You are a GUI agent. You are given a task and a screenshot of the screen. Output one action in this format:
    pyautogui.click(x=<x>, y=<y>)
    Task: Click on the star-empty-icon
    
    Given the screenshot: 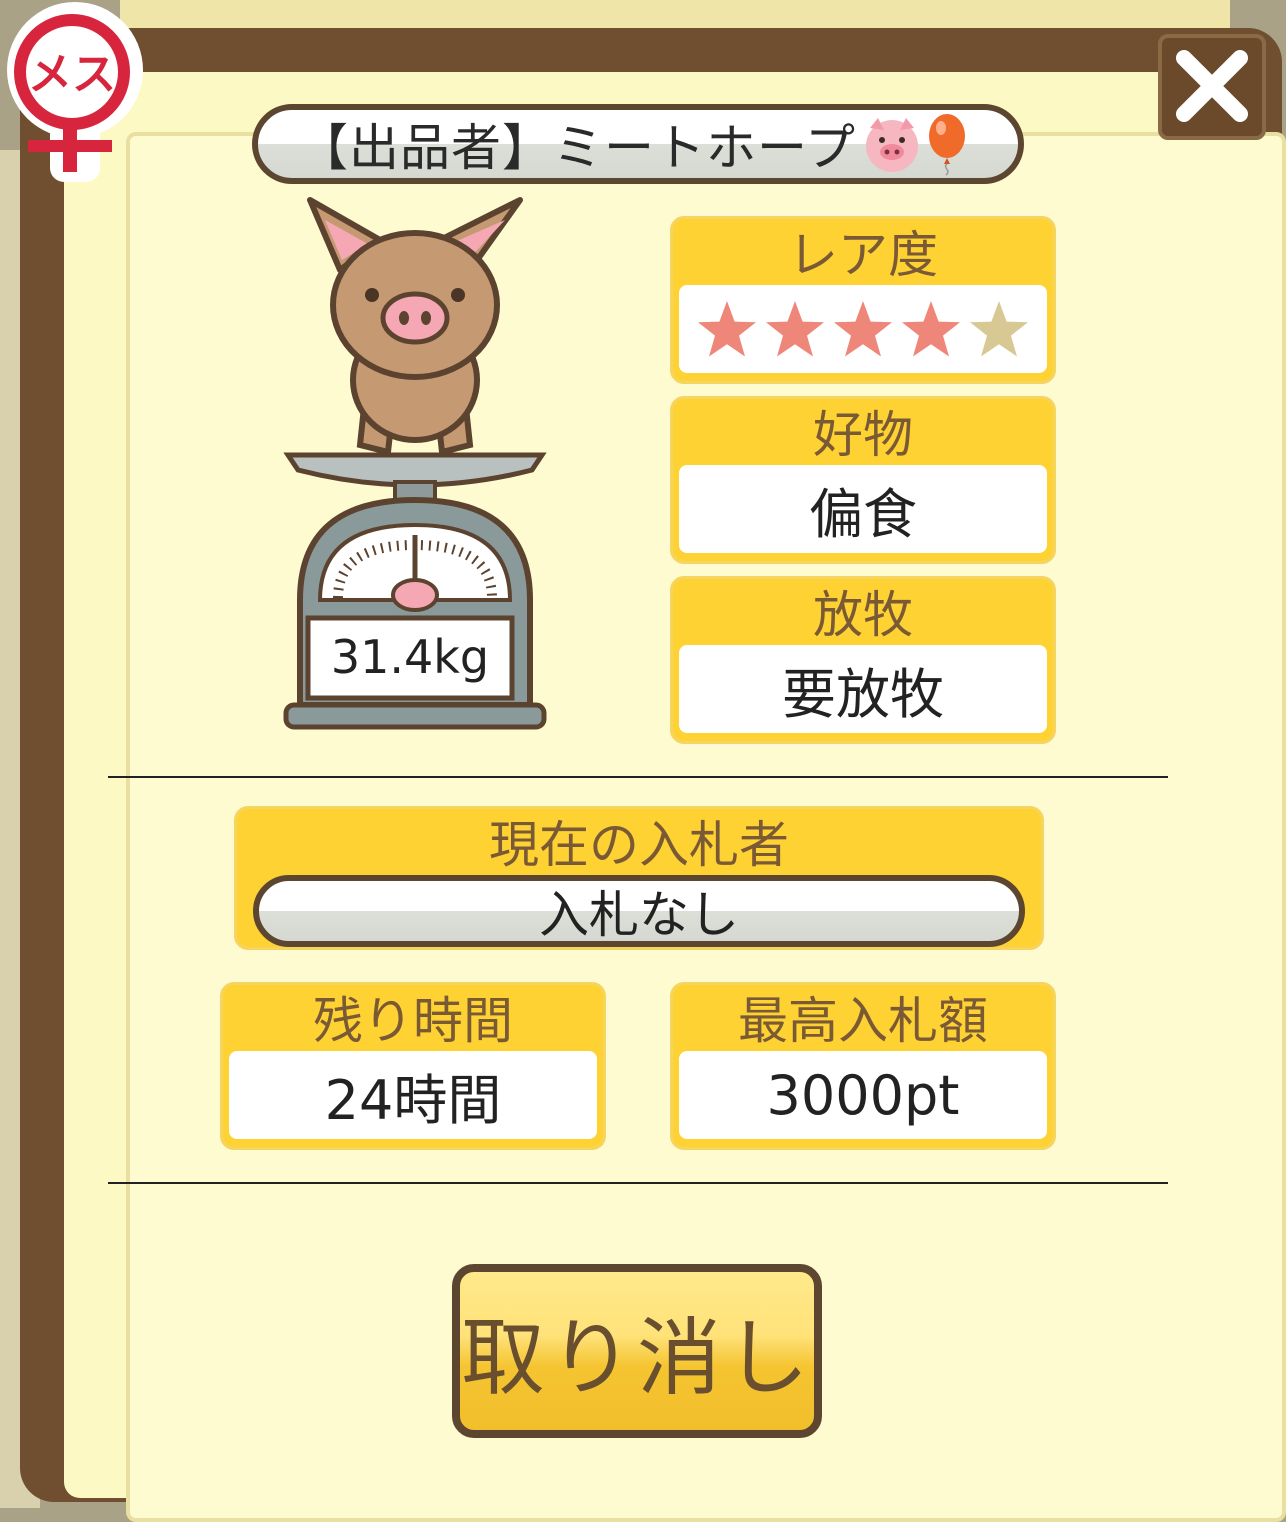 What is the action you would take?
    pyautogui.click(x=999, y=329)
    